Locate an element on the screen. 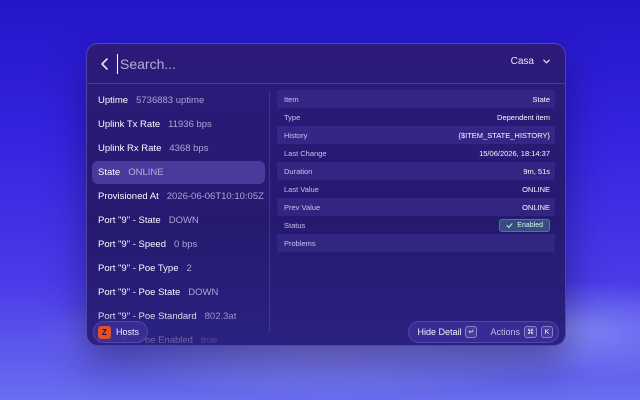 This screenshot has height=400, width=640. detail-label: Item is located at coordinates (291, 99).